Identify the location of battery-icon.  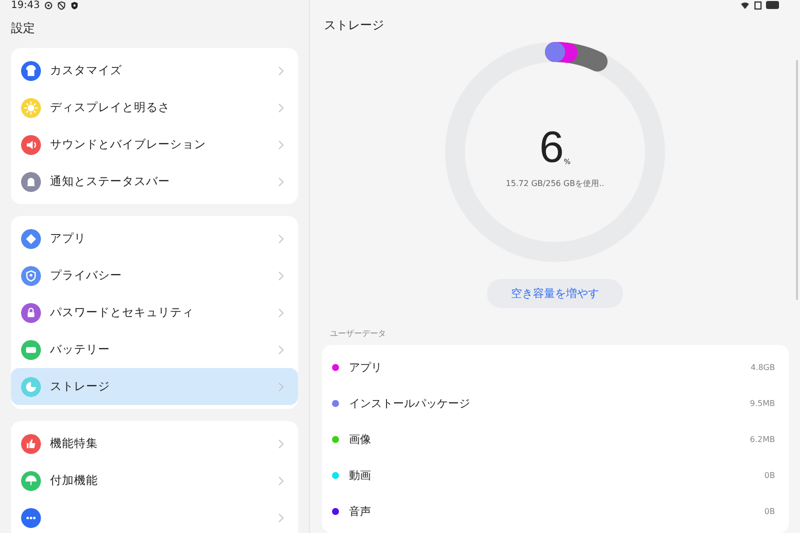
(773, 5).